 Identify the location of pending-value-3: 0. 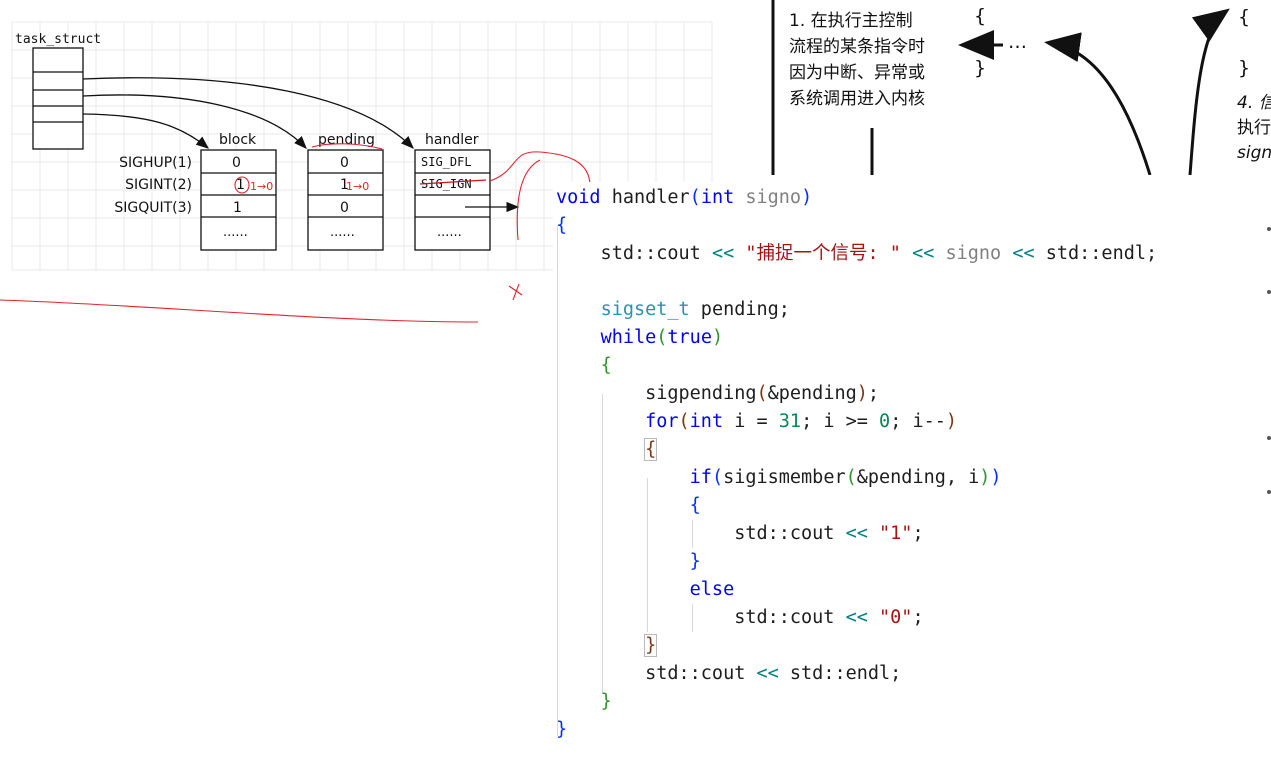
(344, 208).